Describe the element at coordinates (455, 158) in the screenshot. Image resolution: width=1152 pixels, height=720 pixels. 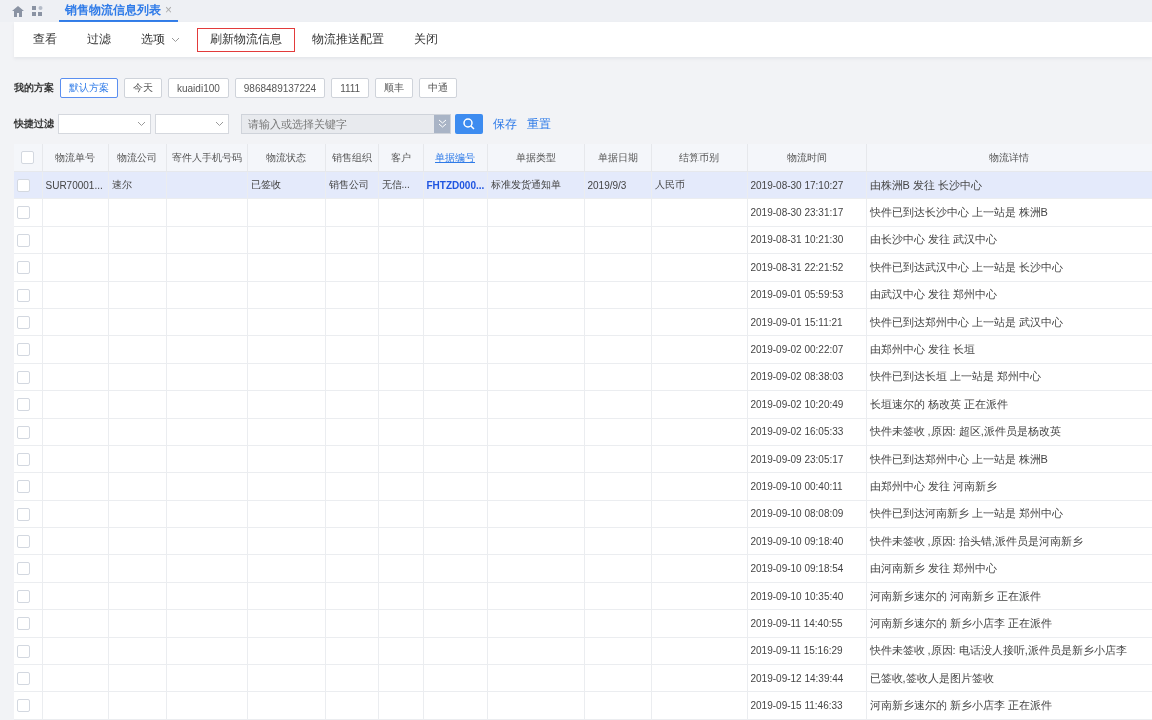
I see `column-header: 单据编号` at that location.